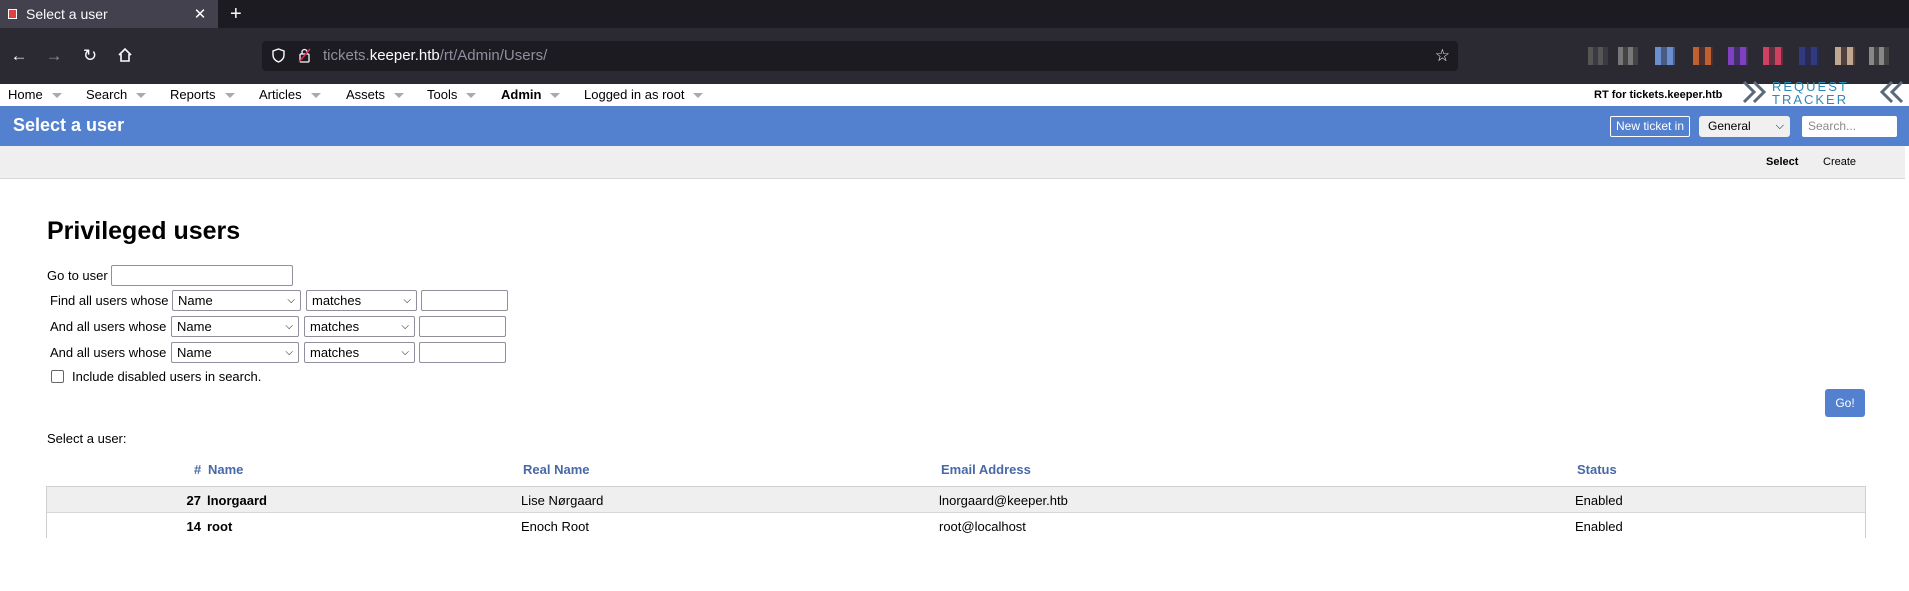 The height and width of the screenshot is (591, 1909). Describe the element at coordinates (986, 469) in the screenshot. I see `column-header-email: Email Address` at that location.